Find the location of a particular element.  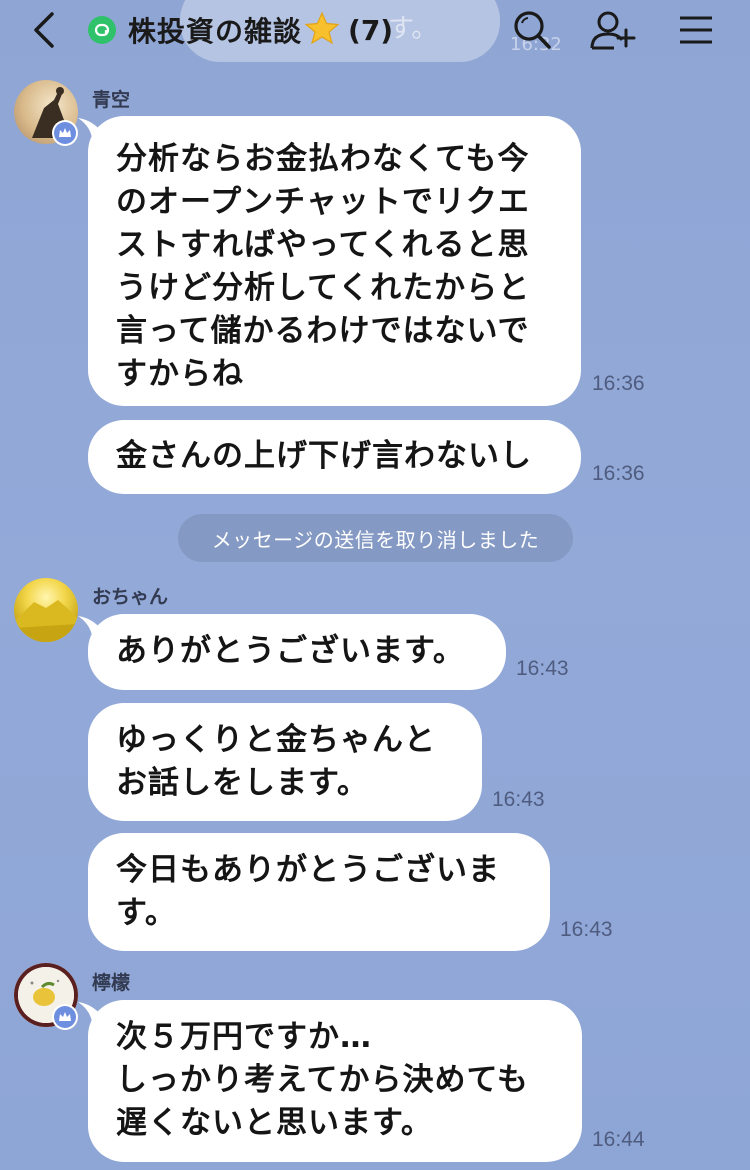

message-bubble: 今日もありがとうございま す。 is located at coordinates (319, 892).